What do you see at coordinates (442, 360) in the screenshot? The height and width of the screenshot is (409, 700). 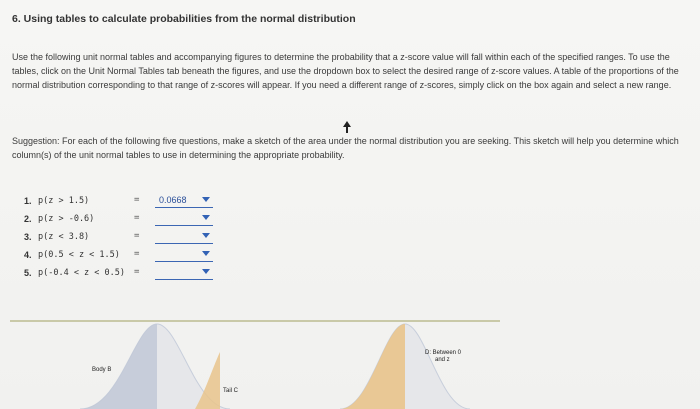 I see `between-label-line2: and z` at bounding box center [442, 360].